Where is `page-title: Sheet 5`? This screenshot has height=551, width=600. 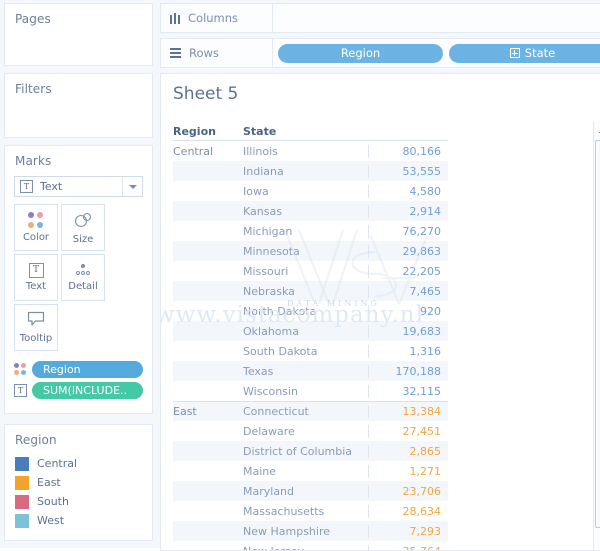 page-title: Sheet 5 is located at coordinates (380, 89).